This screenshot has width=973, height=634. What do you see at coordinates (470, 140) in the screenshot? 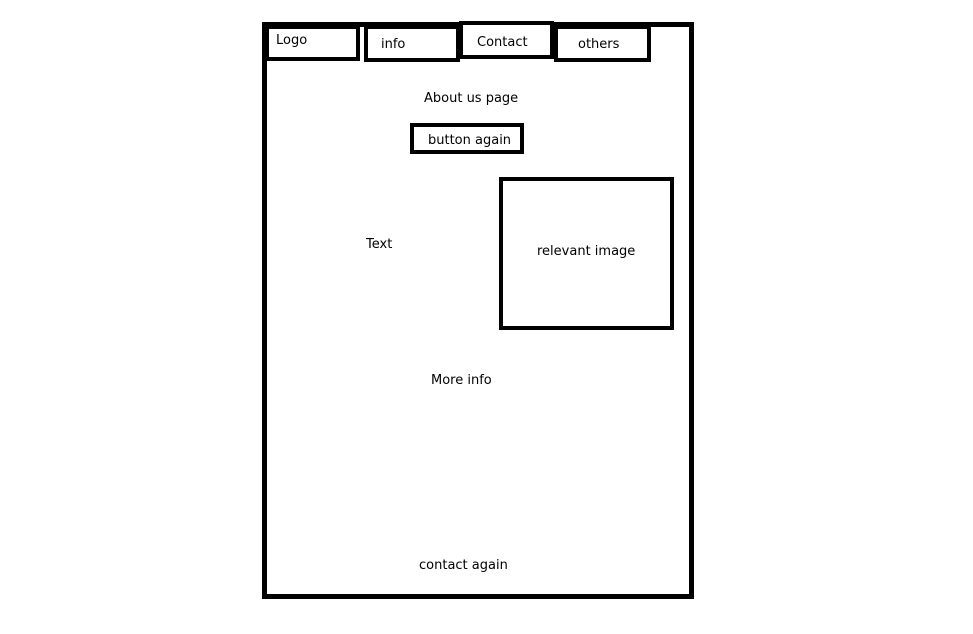
I see `again-button-label: button again` at bounding box center [470, 140].